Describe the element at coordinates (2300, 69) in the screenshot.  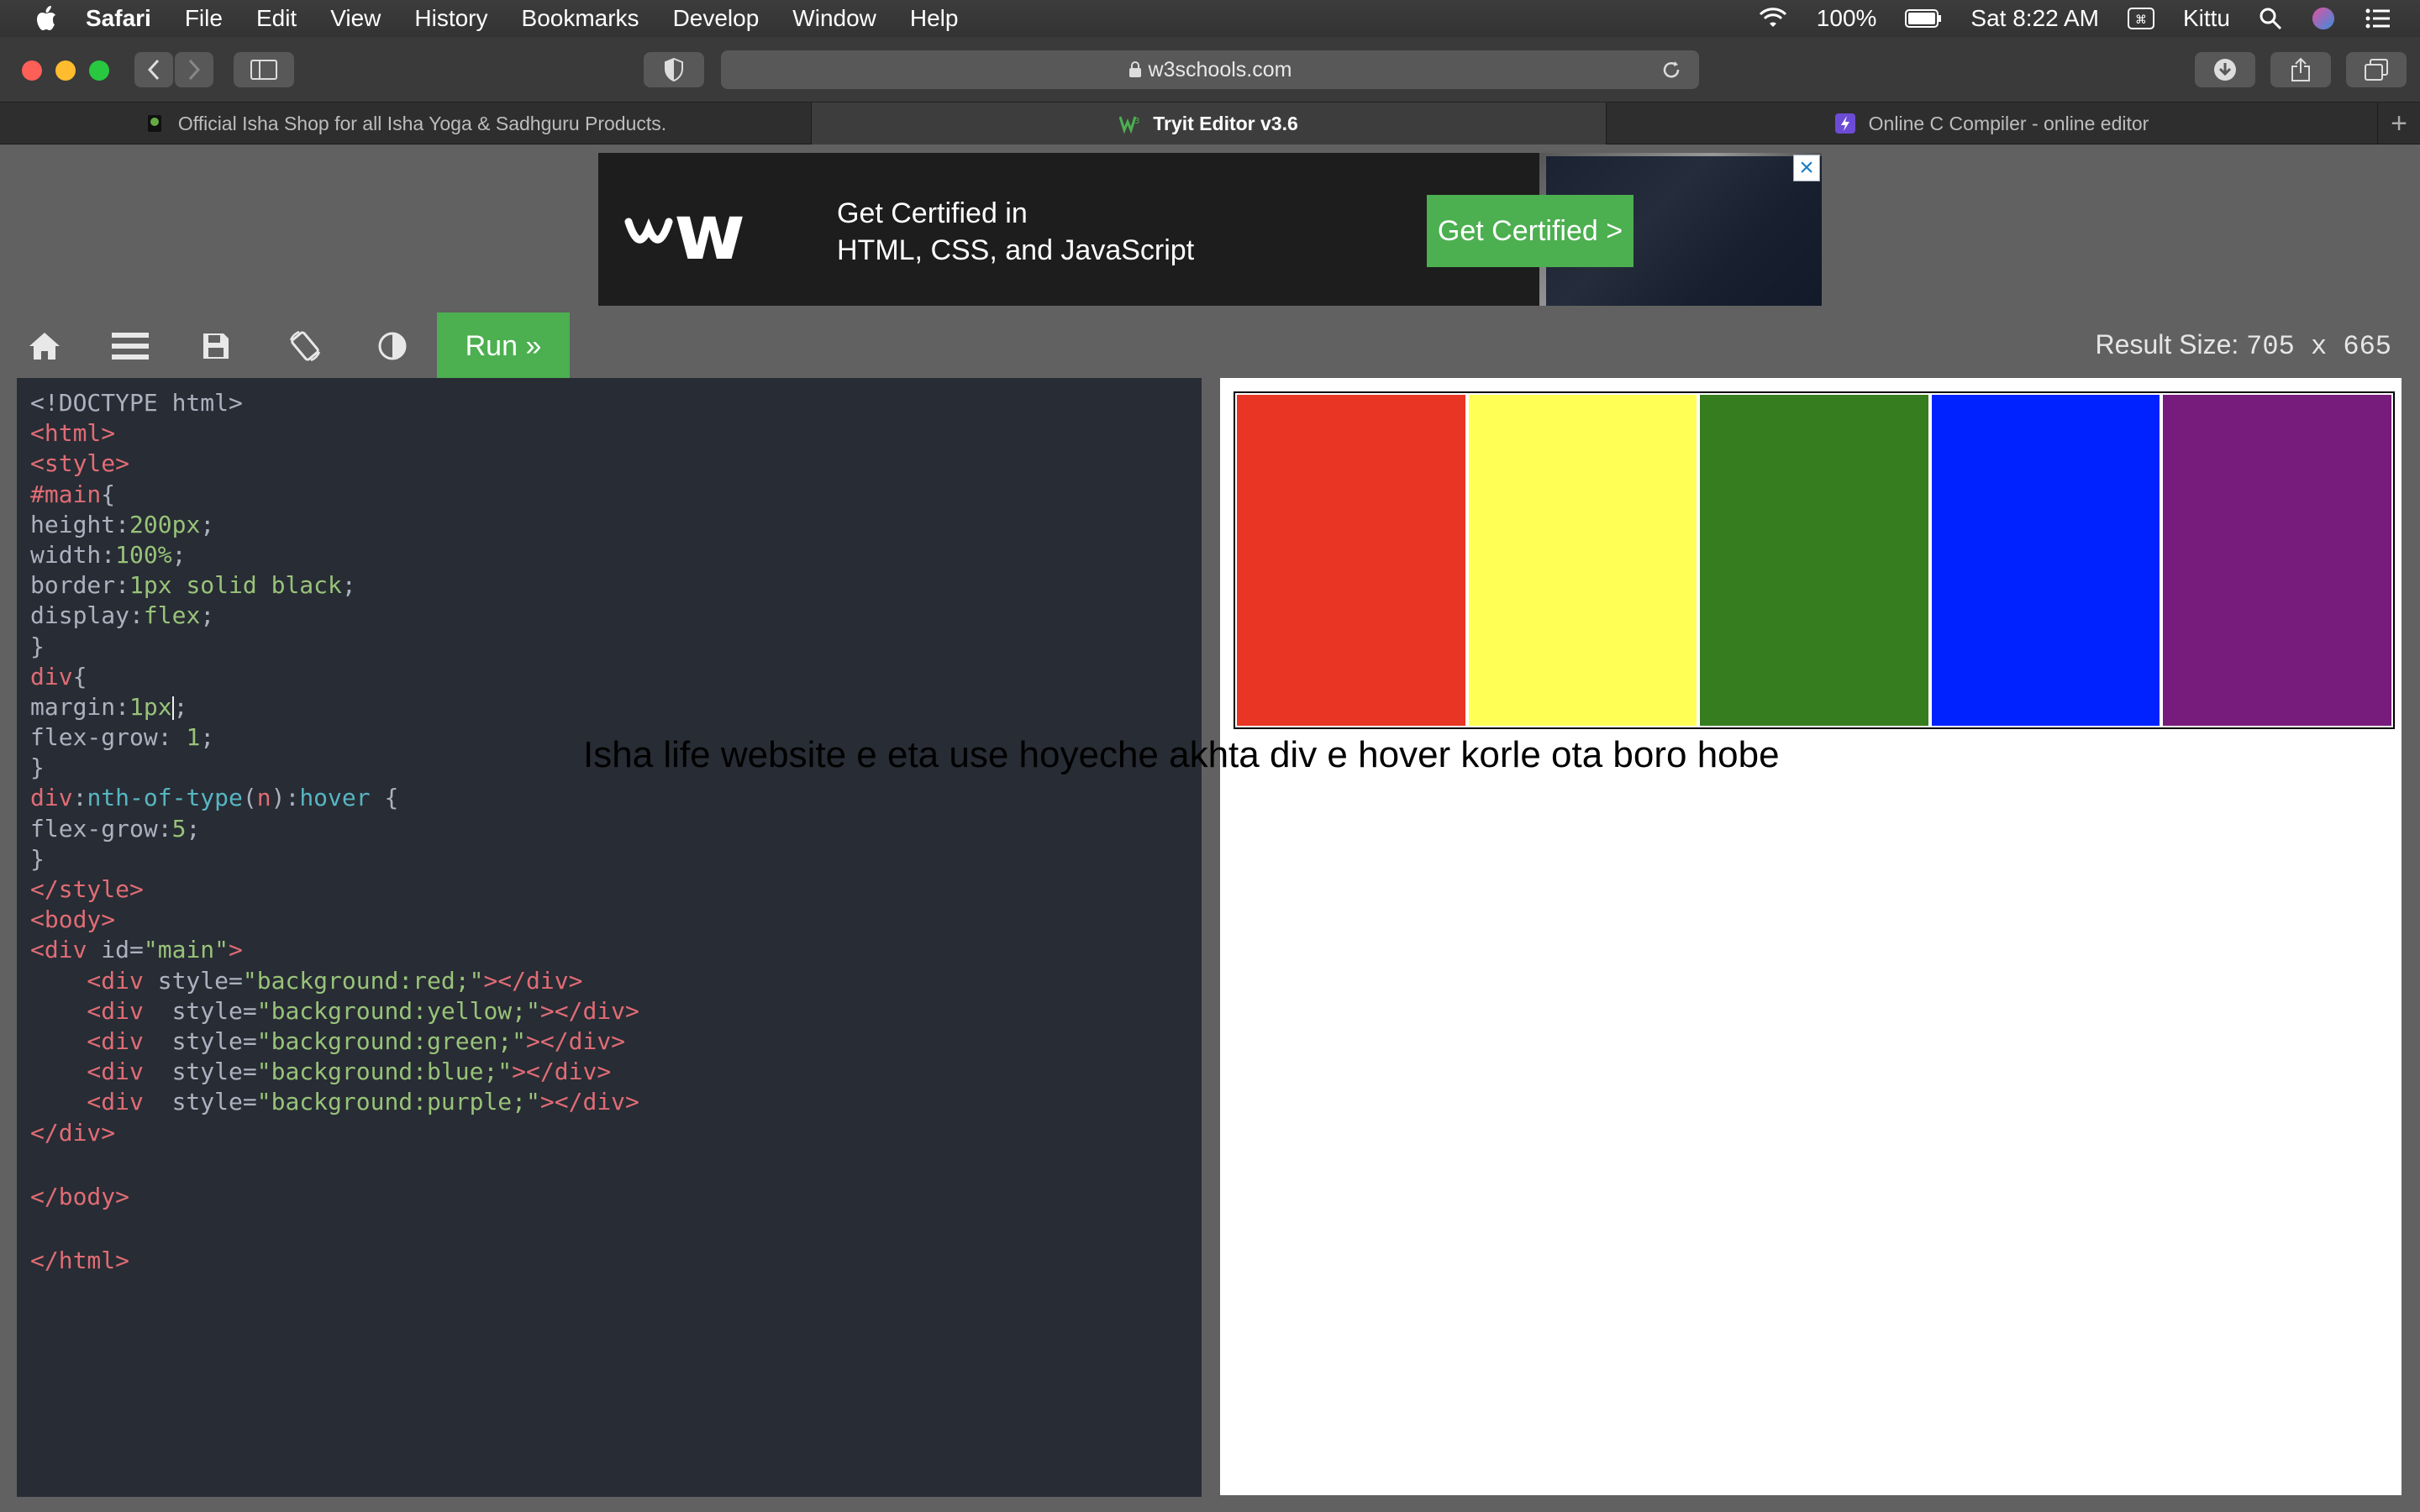
I see `share-button` at that location.